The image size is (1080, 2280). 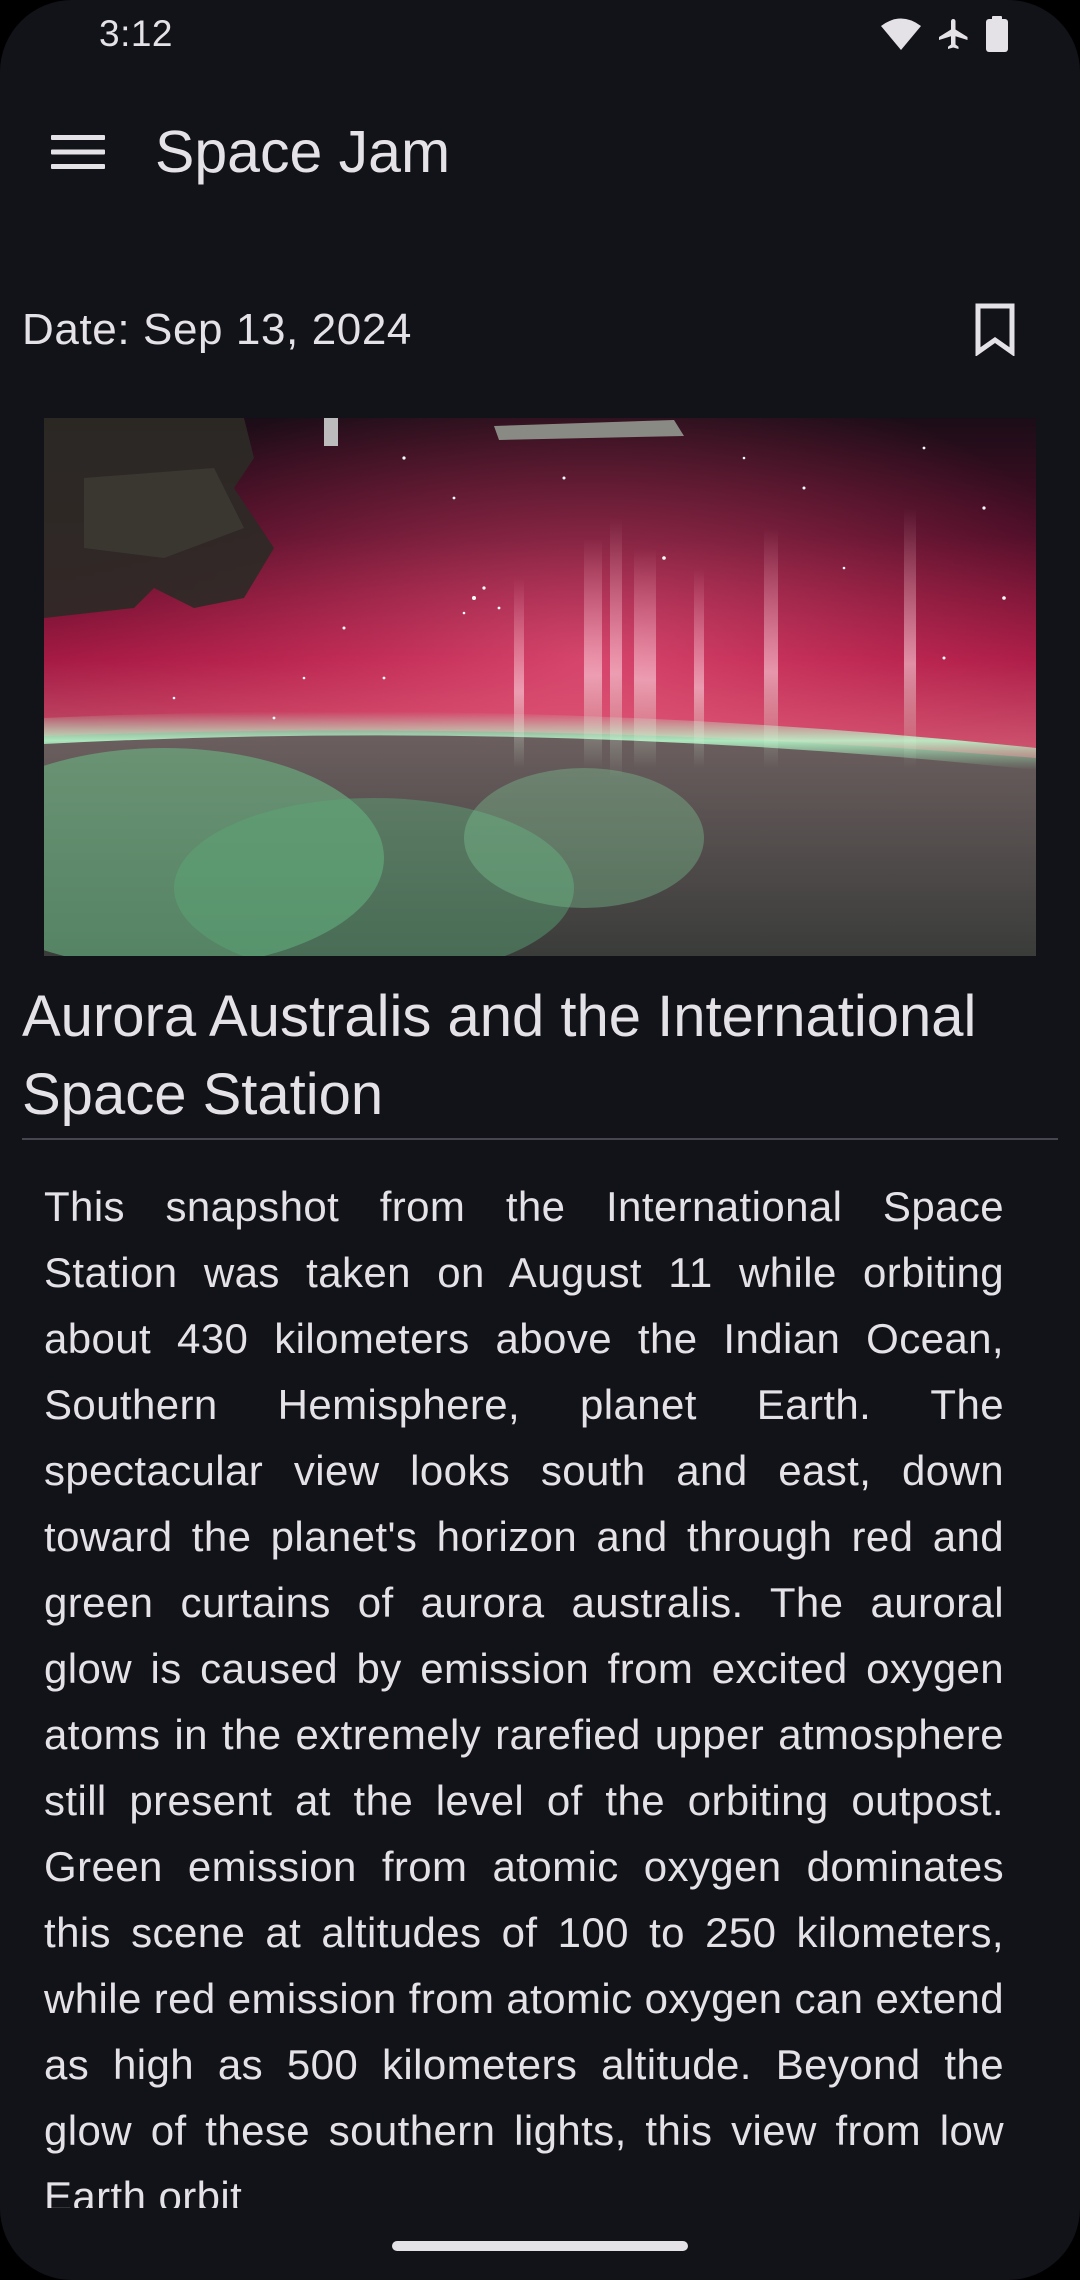 I want to click on date-row: Date: Sep 13, 2024, so click(x=540, y=331).